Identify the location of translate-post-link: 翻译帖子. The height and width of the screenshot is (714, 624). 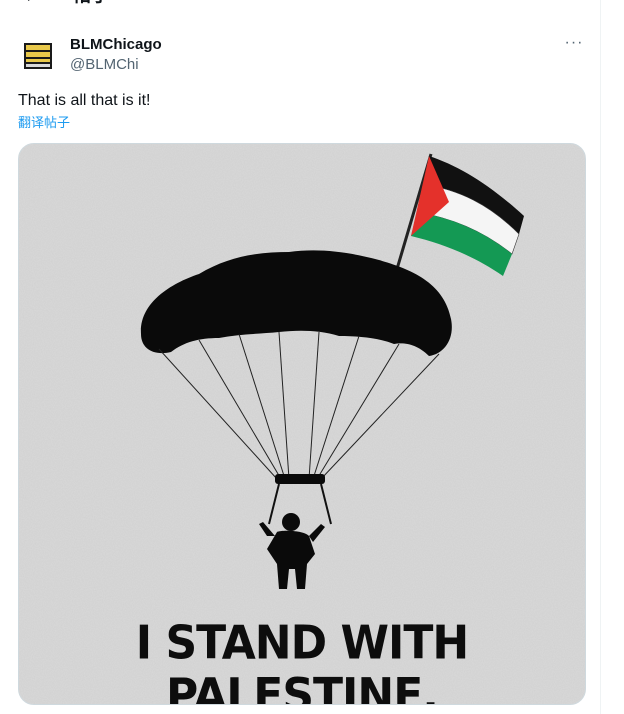
(44, 123).